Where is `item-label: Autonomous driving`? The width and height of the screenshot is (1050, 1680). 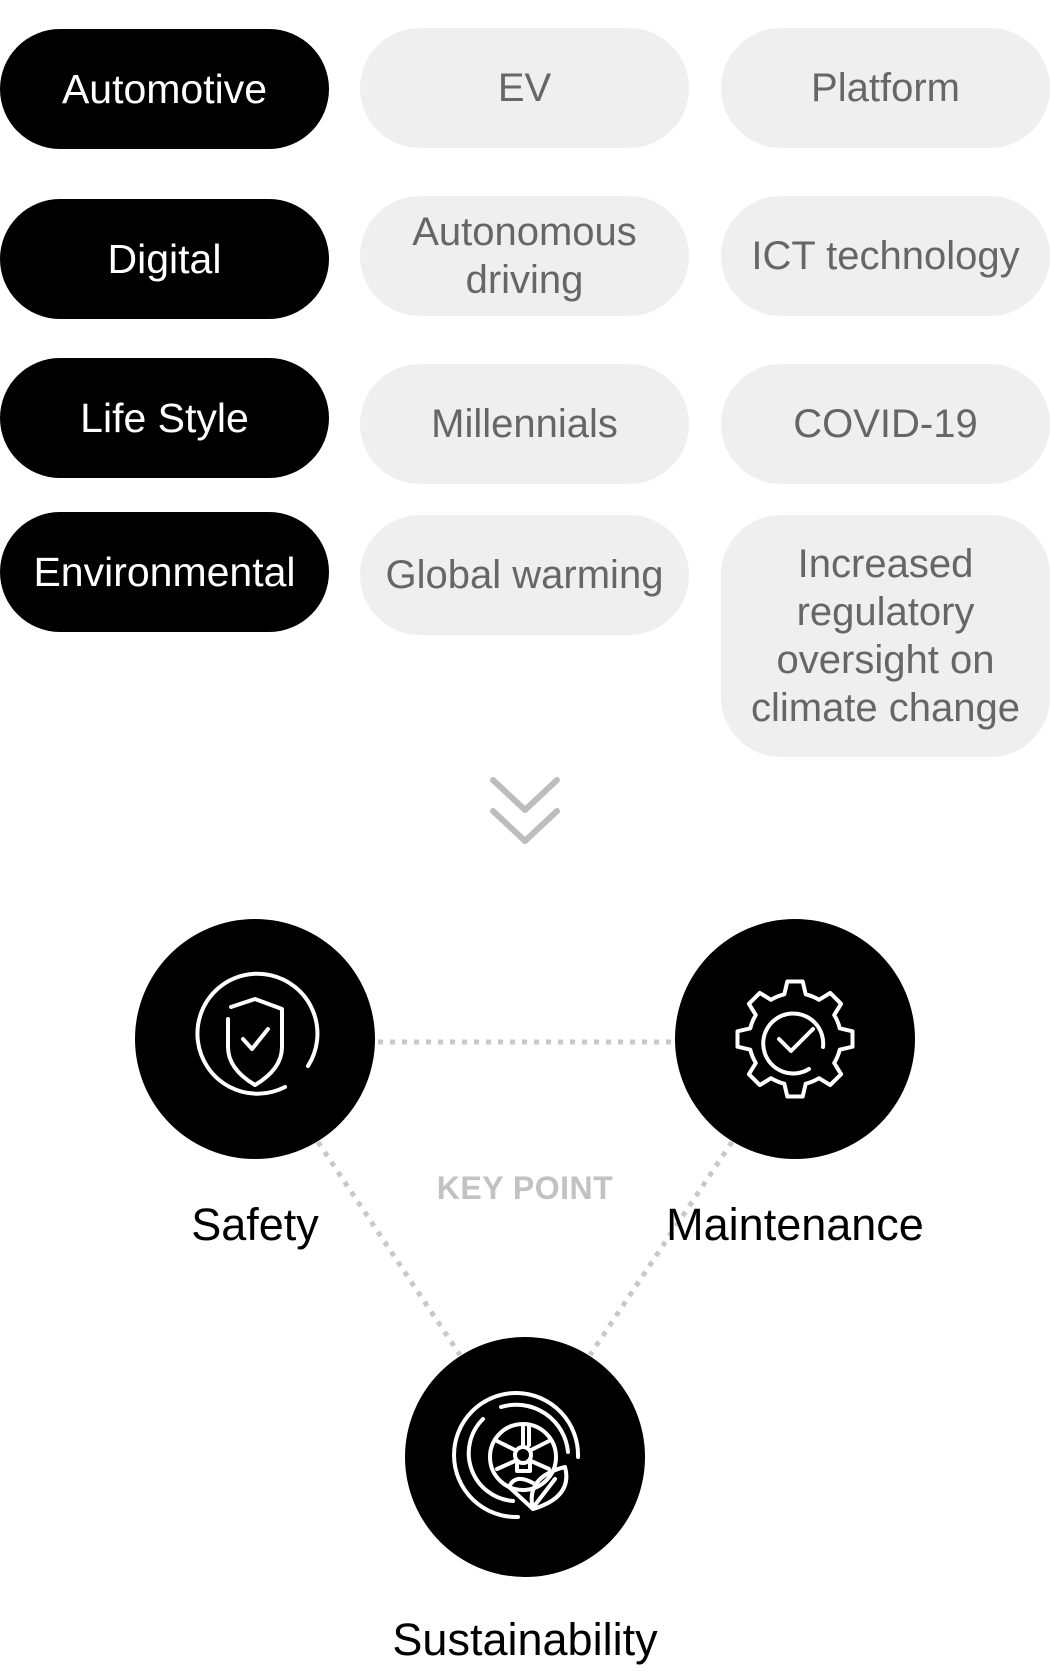
item-label: Autonomous driving is located at coordinates (524, 256).